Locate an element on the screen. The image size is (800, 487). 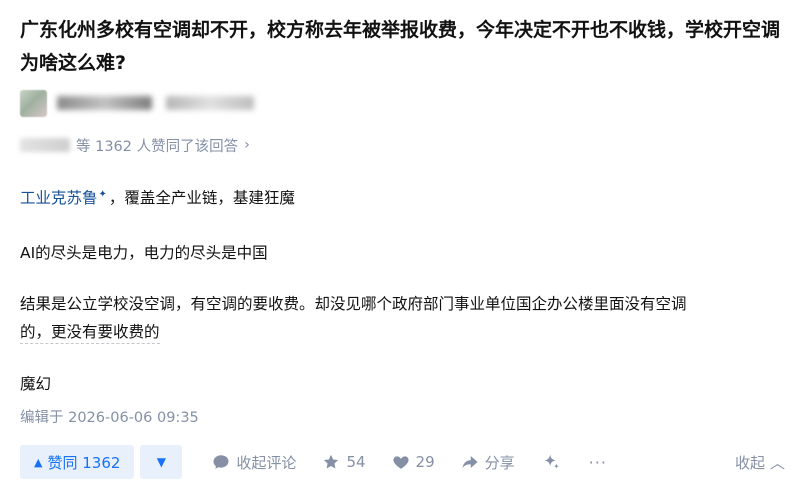
heart-icon is located at coordinates (400, 462).